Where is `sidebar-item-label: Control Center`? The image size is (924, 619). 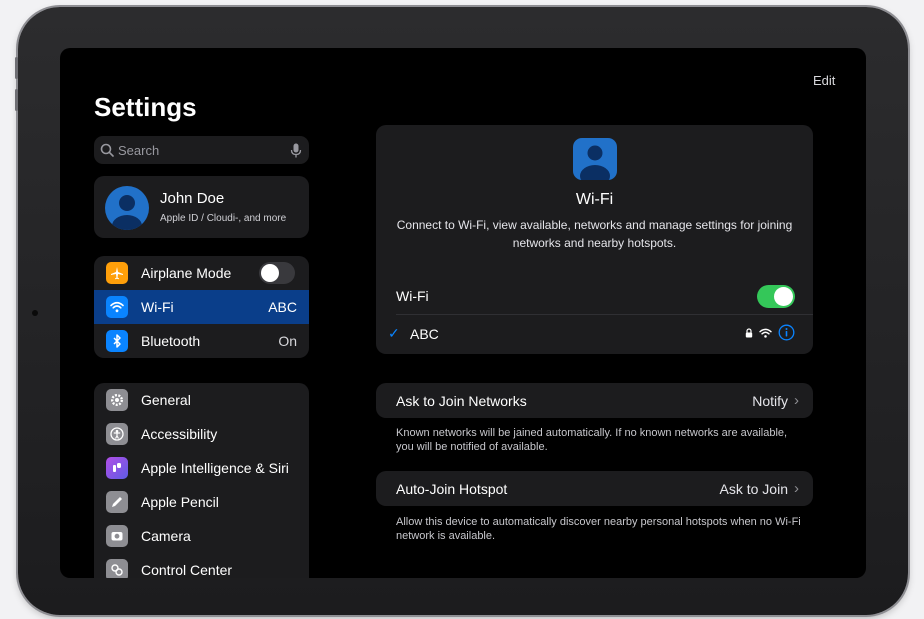 sidebar-item-label: Control Center is located at coordinates (187, 570).